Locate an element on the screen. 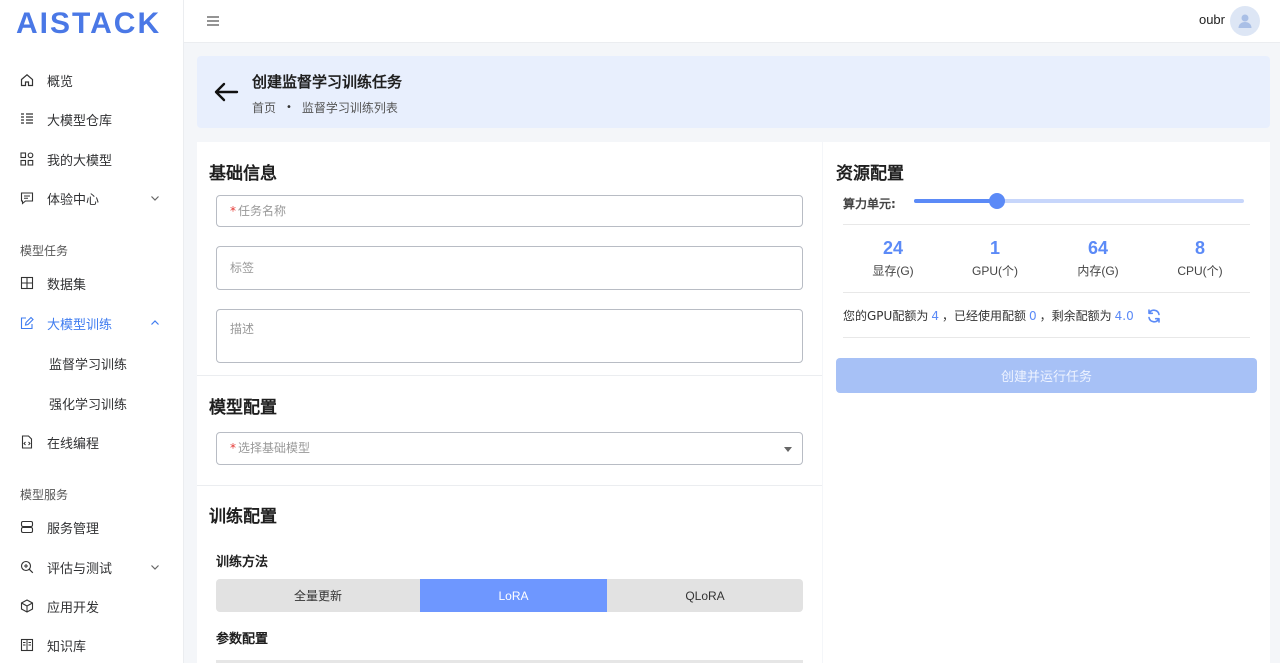  stat-value: 64 is located at coordinates (1098, 248).